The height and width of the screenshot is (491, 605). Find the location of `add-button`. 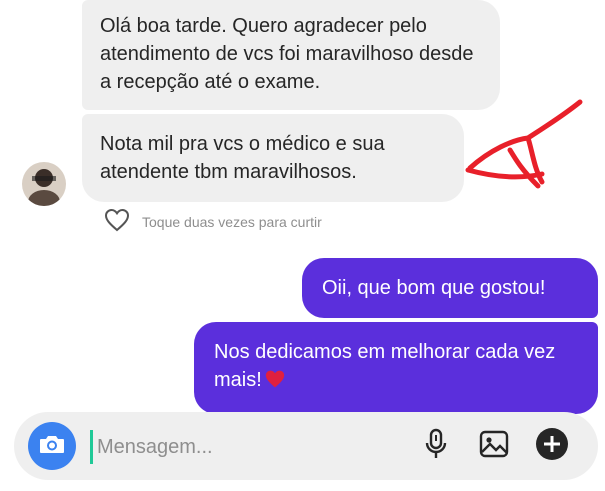

add-button is located at coordinates (552, 446).